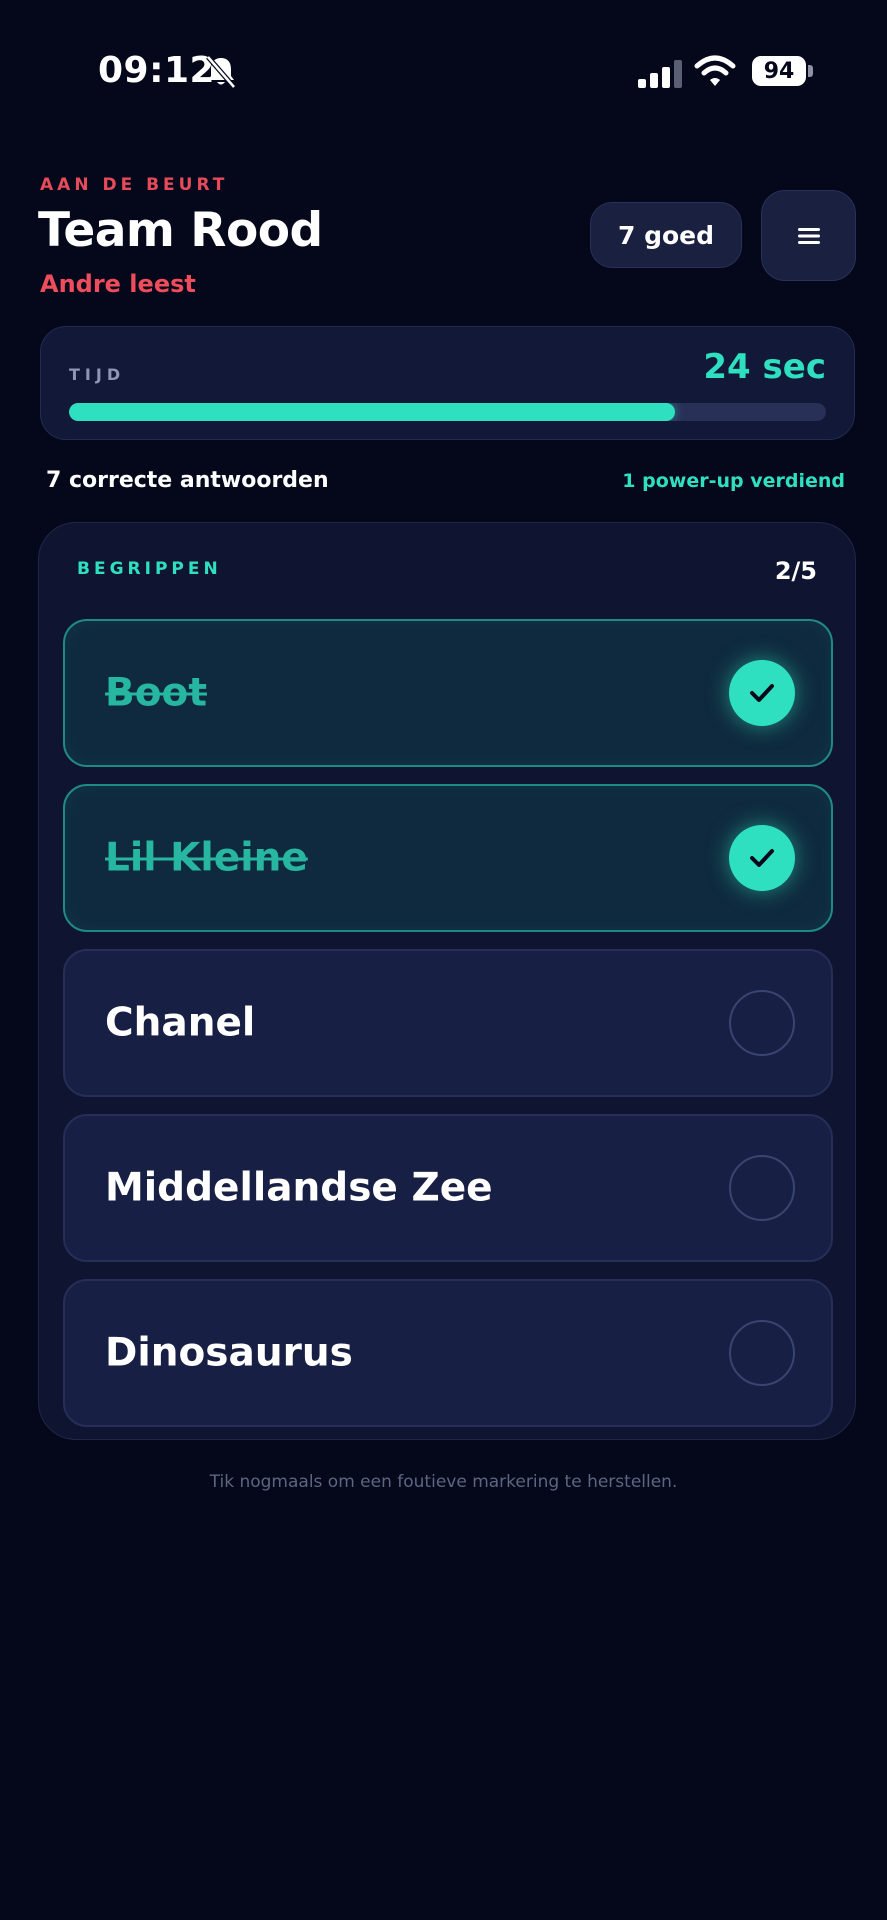  Describe the element at coordinates (448, 693) in the screenshot. I see `word-item: Boot` at that location.